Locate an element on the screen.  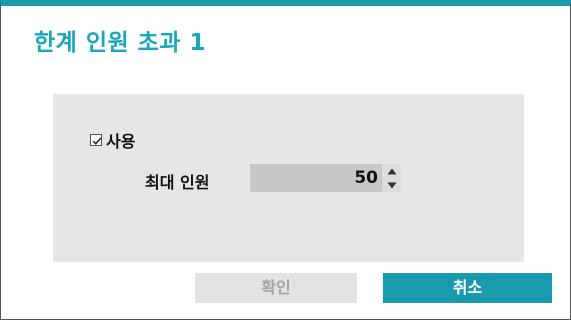
use-checkbox-label: 사용 is located at coordinates (121, 141).